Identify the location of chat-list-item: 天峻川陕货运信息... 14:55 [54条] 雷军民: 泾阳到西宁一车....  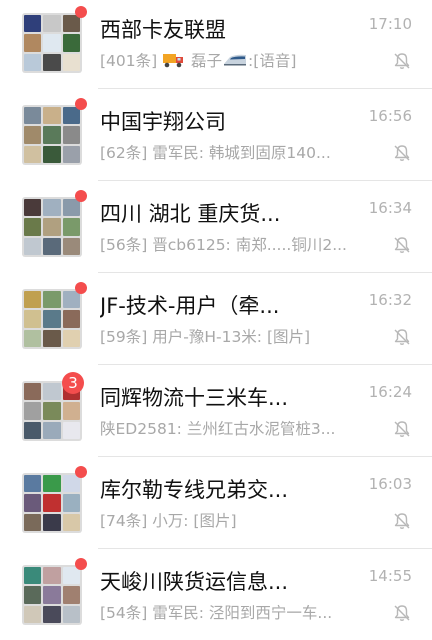
(216, 594).